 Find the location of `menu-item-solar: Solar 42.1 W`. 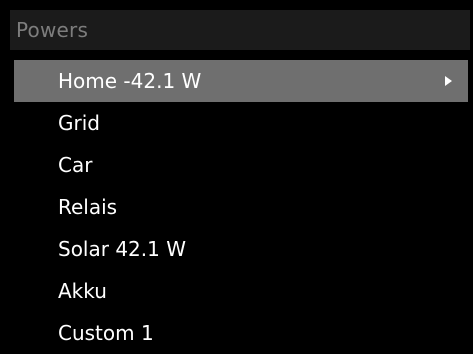

menu-item-solar: Solar 42.1 W is located at coordinates (241, 249).